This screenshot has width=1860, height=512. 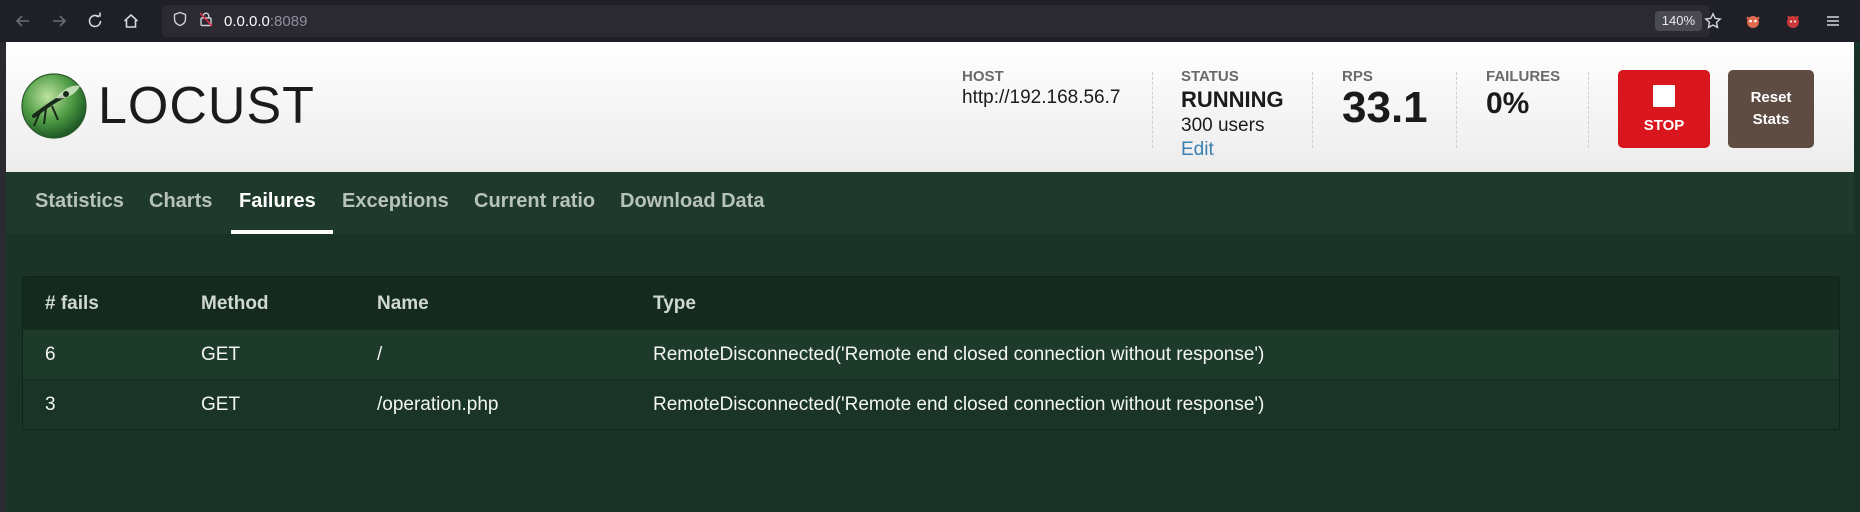 What do you see at coordinates (50, 404) in the screenshot?
I see `cell-fails: 3` at bounding box center [50, 404].